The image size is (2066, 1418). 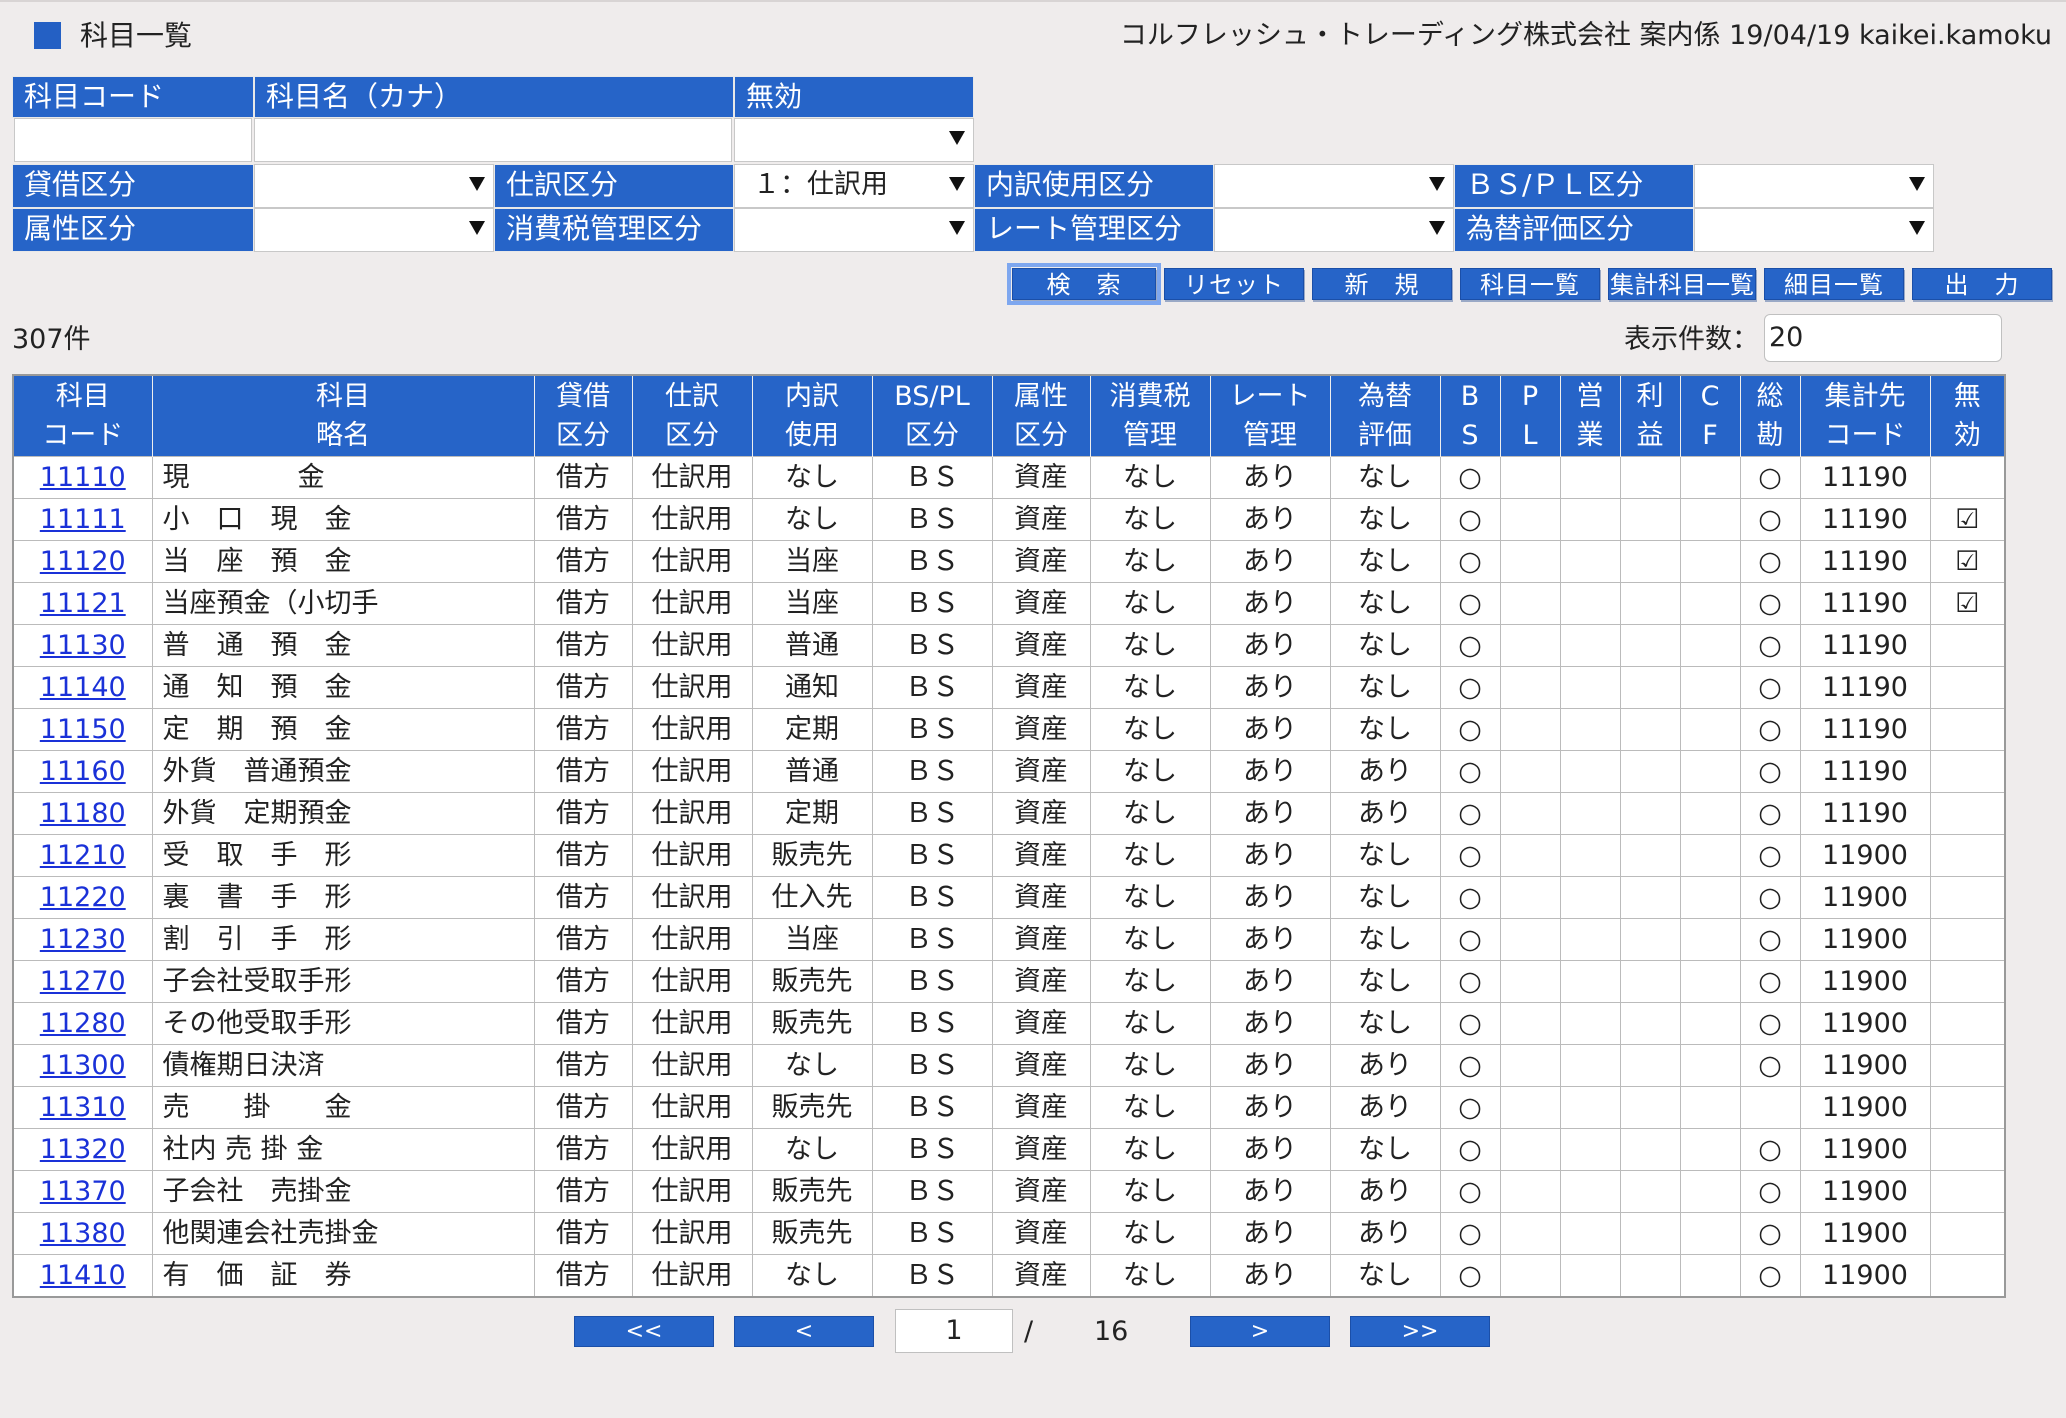 I want to click on next-page-button: >, so click(x=1260, y=1331).